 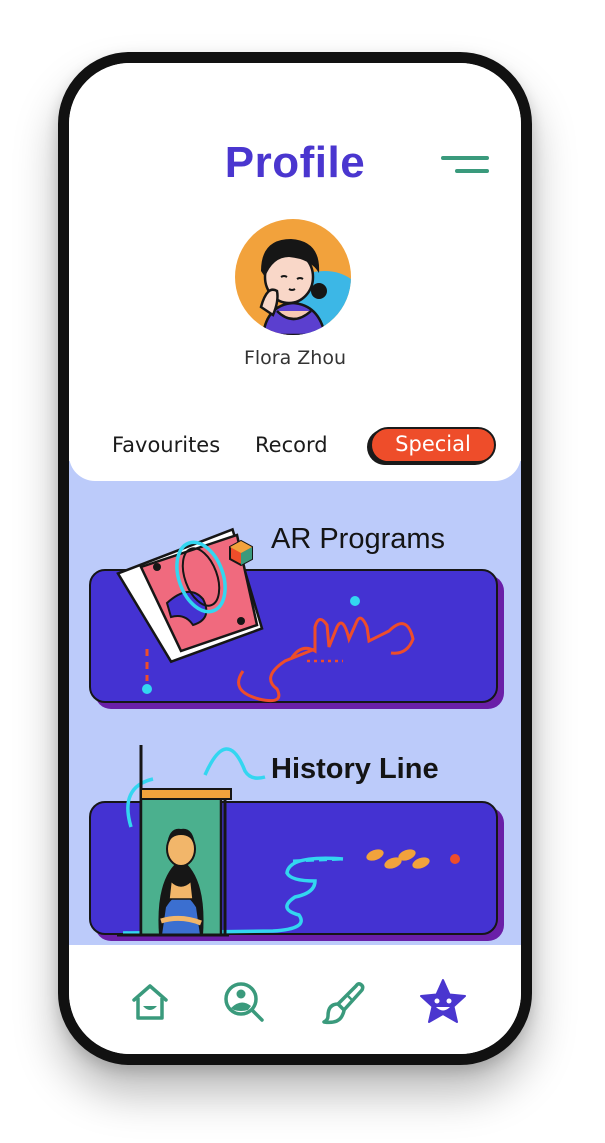 I want to click on tab-favourites: Favourites, so click(x=166, y=445).